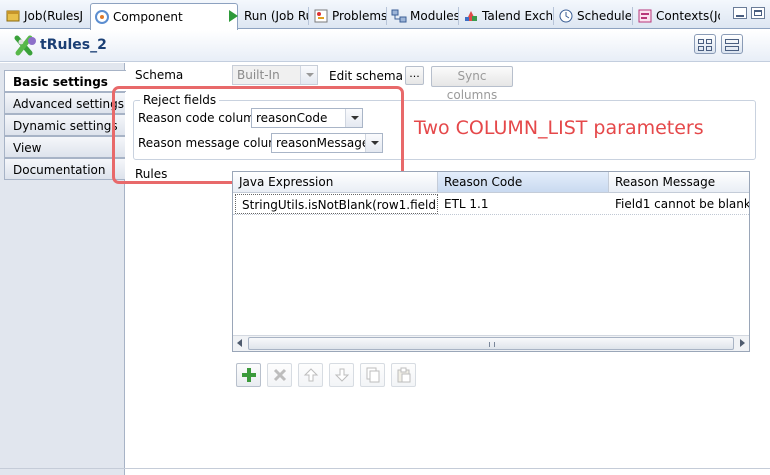  I want to click on problems-icon, so click(321, 16).